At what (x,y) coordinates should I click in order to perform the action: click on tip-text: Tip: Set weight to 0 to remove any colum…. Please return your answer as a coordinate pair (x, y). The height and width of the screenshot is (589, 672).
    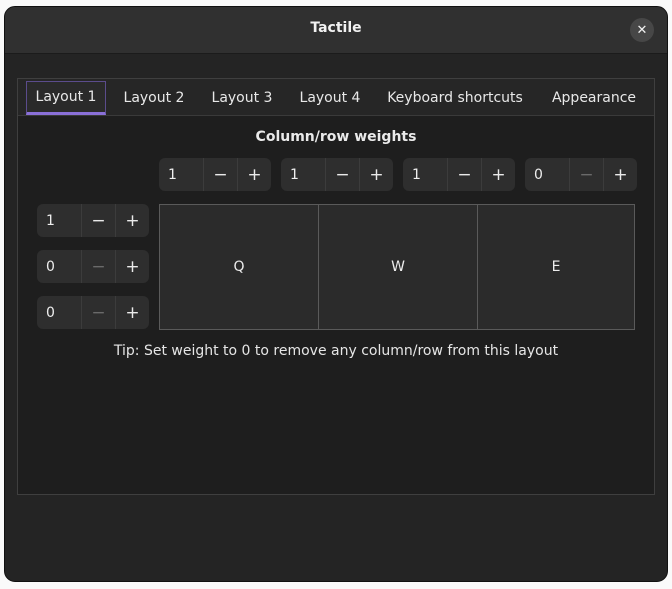
    Looking at the image, I should click on (336, 351).